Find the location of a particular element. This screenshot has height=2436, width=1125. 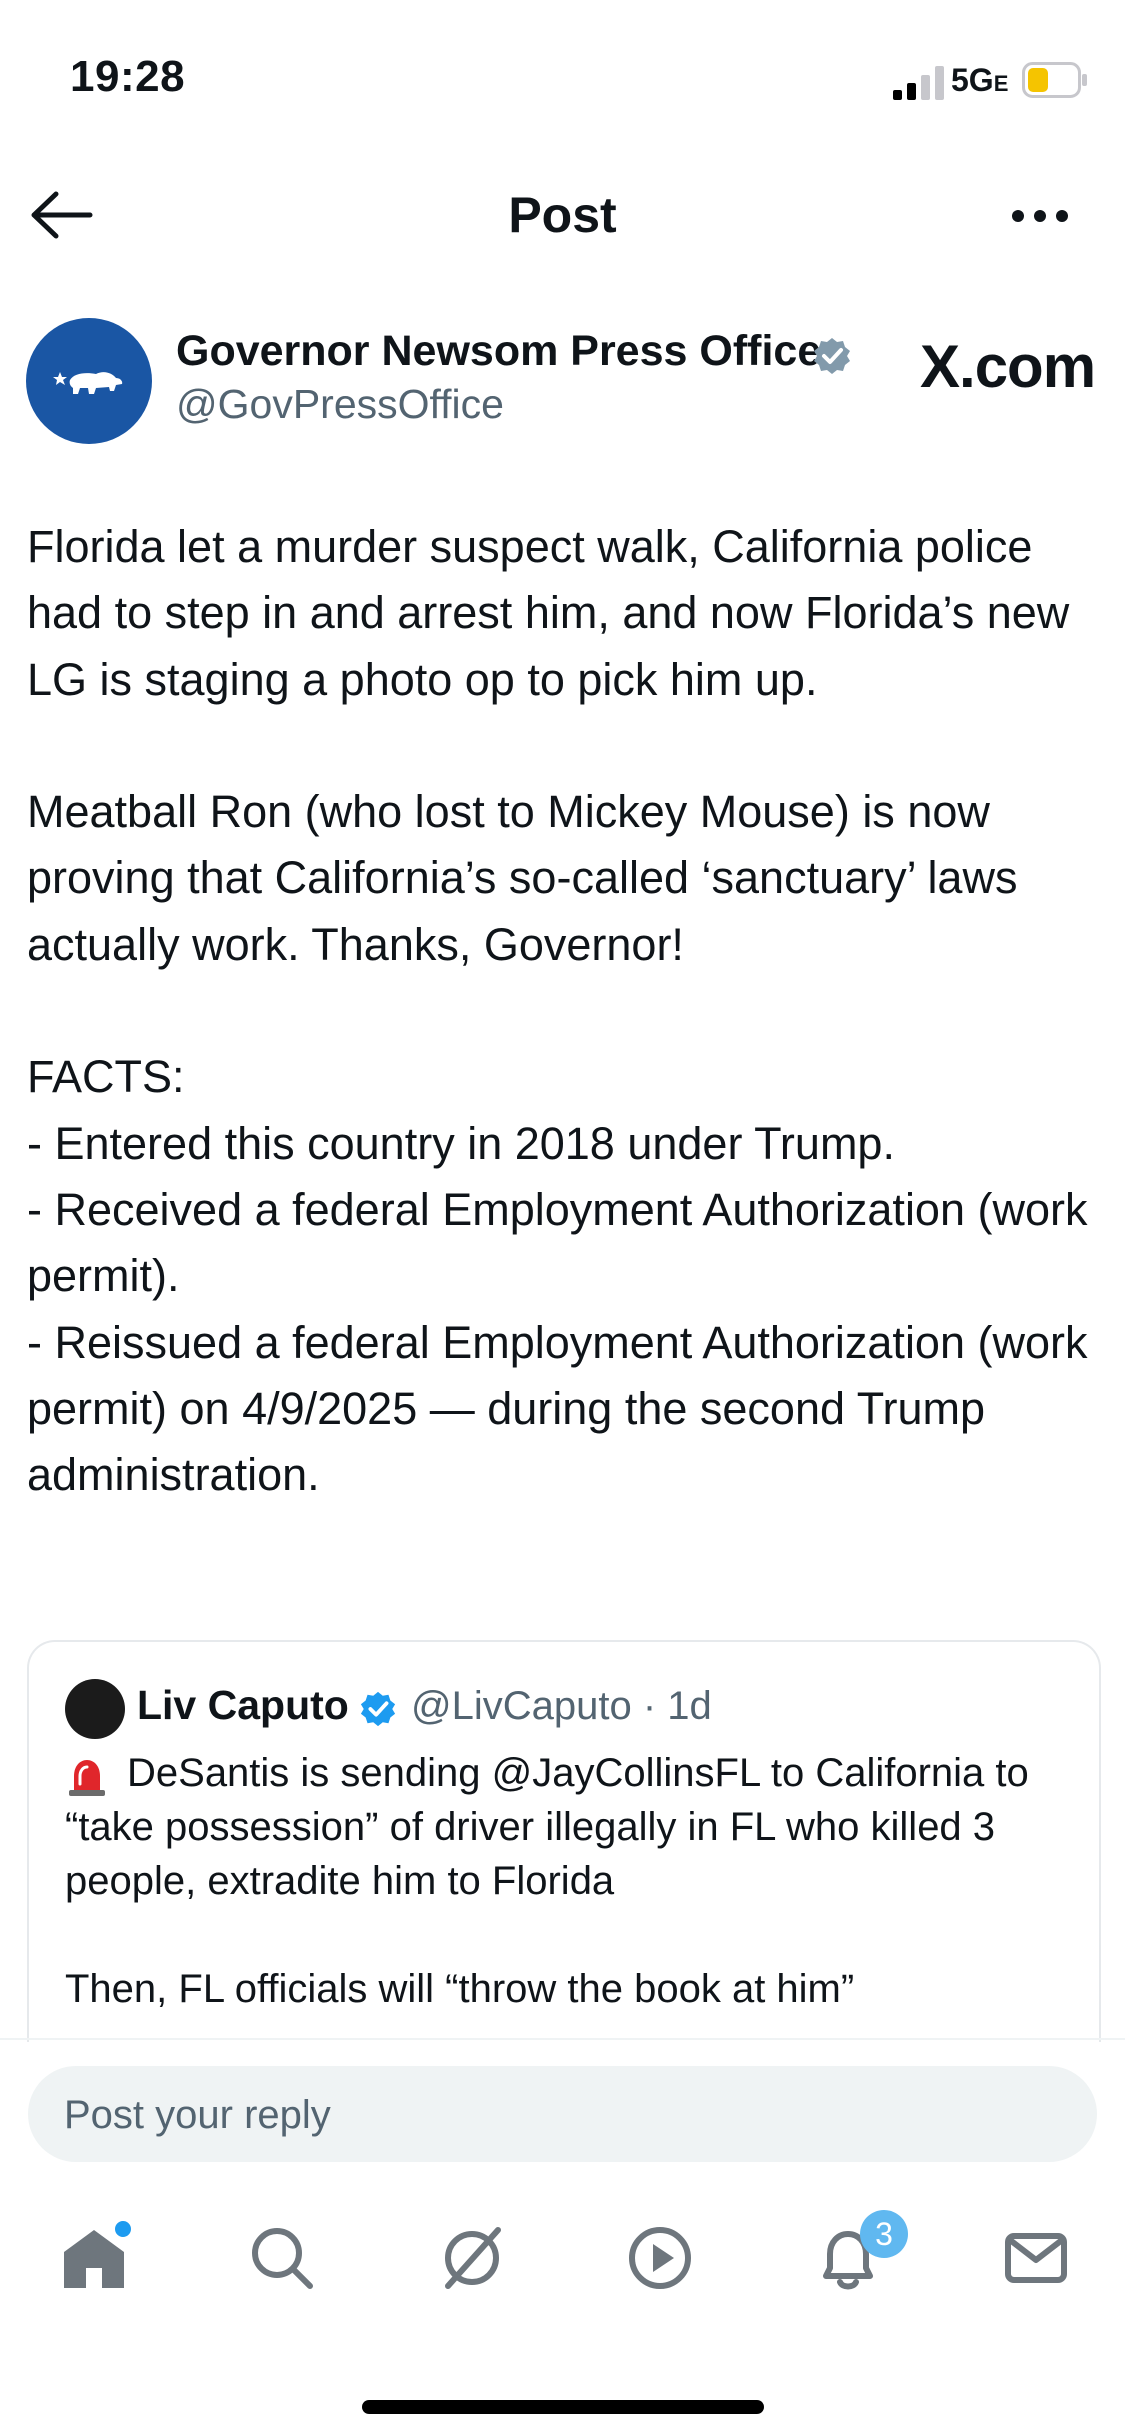

network-type: 5GE is located at coordinates (980, 80).